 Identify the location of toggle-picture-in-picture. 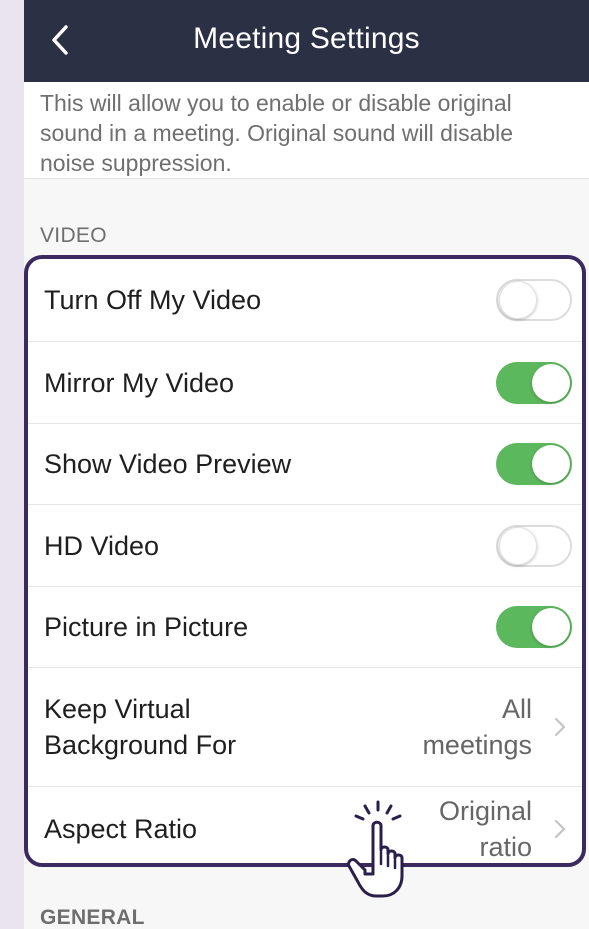
(534, 627).